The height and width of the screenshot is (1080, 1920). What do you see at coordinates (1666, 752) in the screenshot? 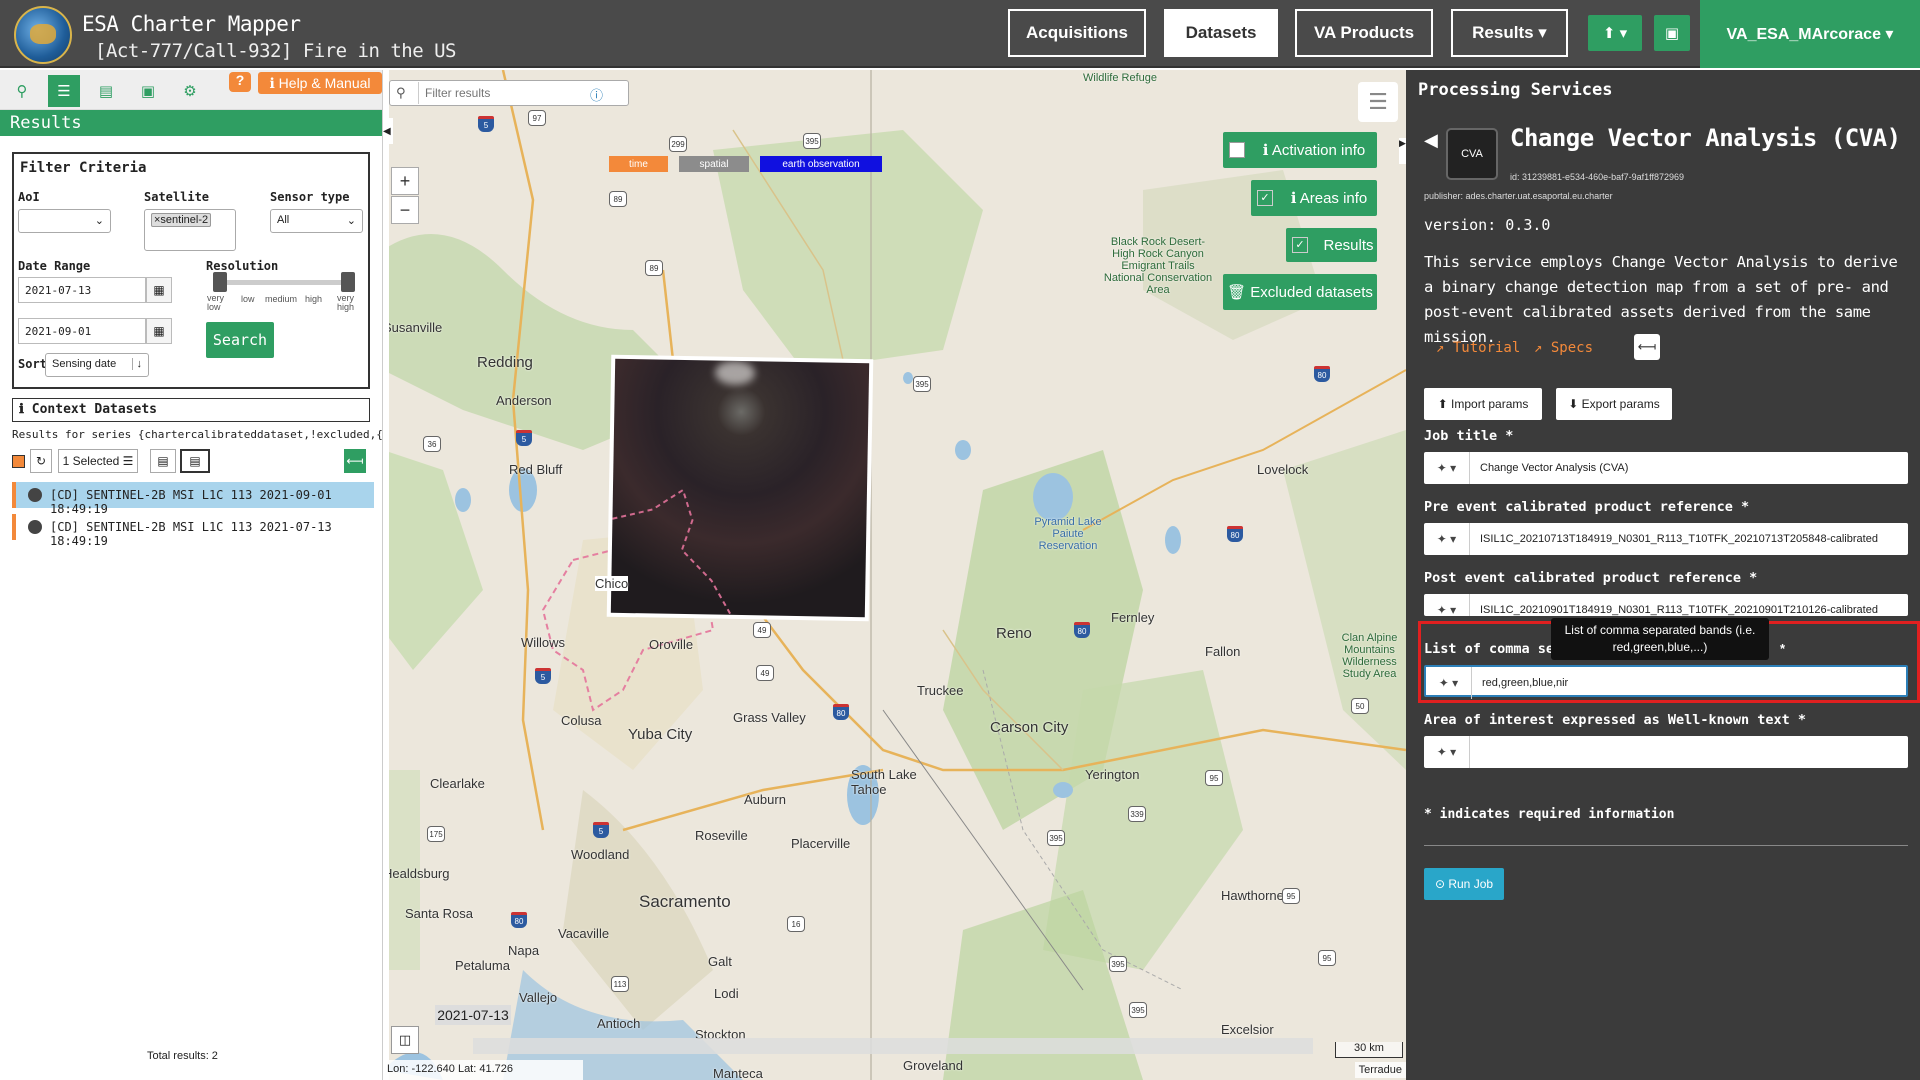
I see `aoi-wkt-field: ✦ ▾` at bounding box center [1666, 752].